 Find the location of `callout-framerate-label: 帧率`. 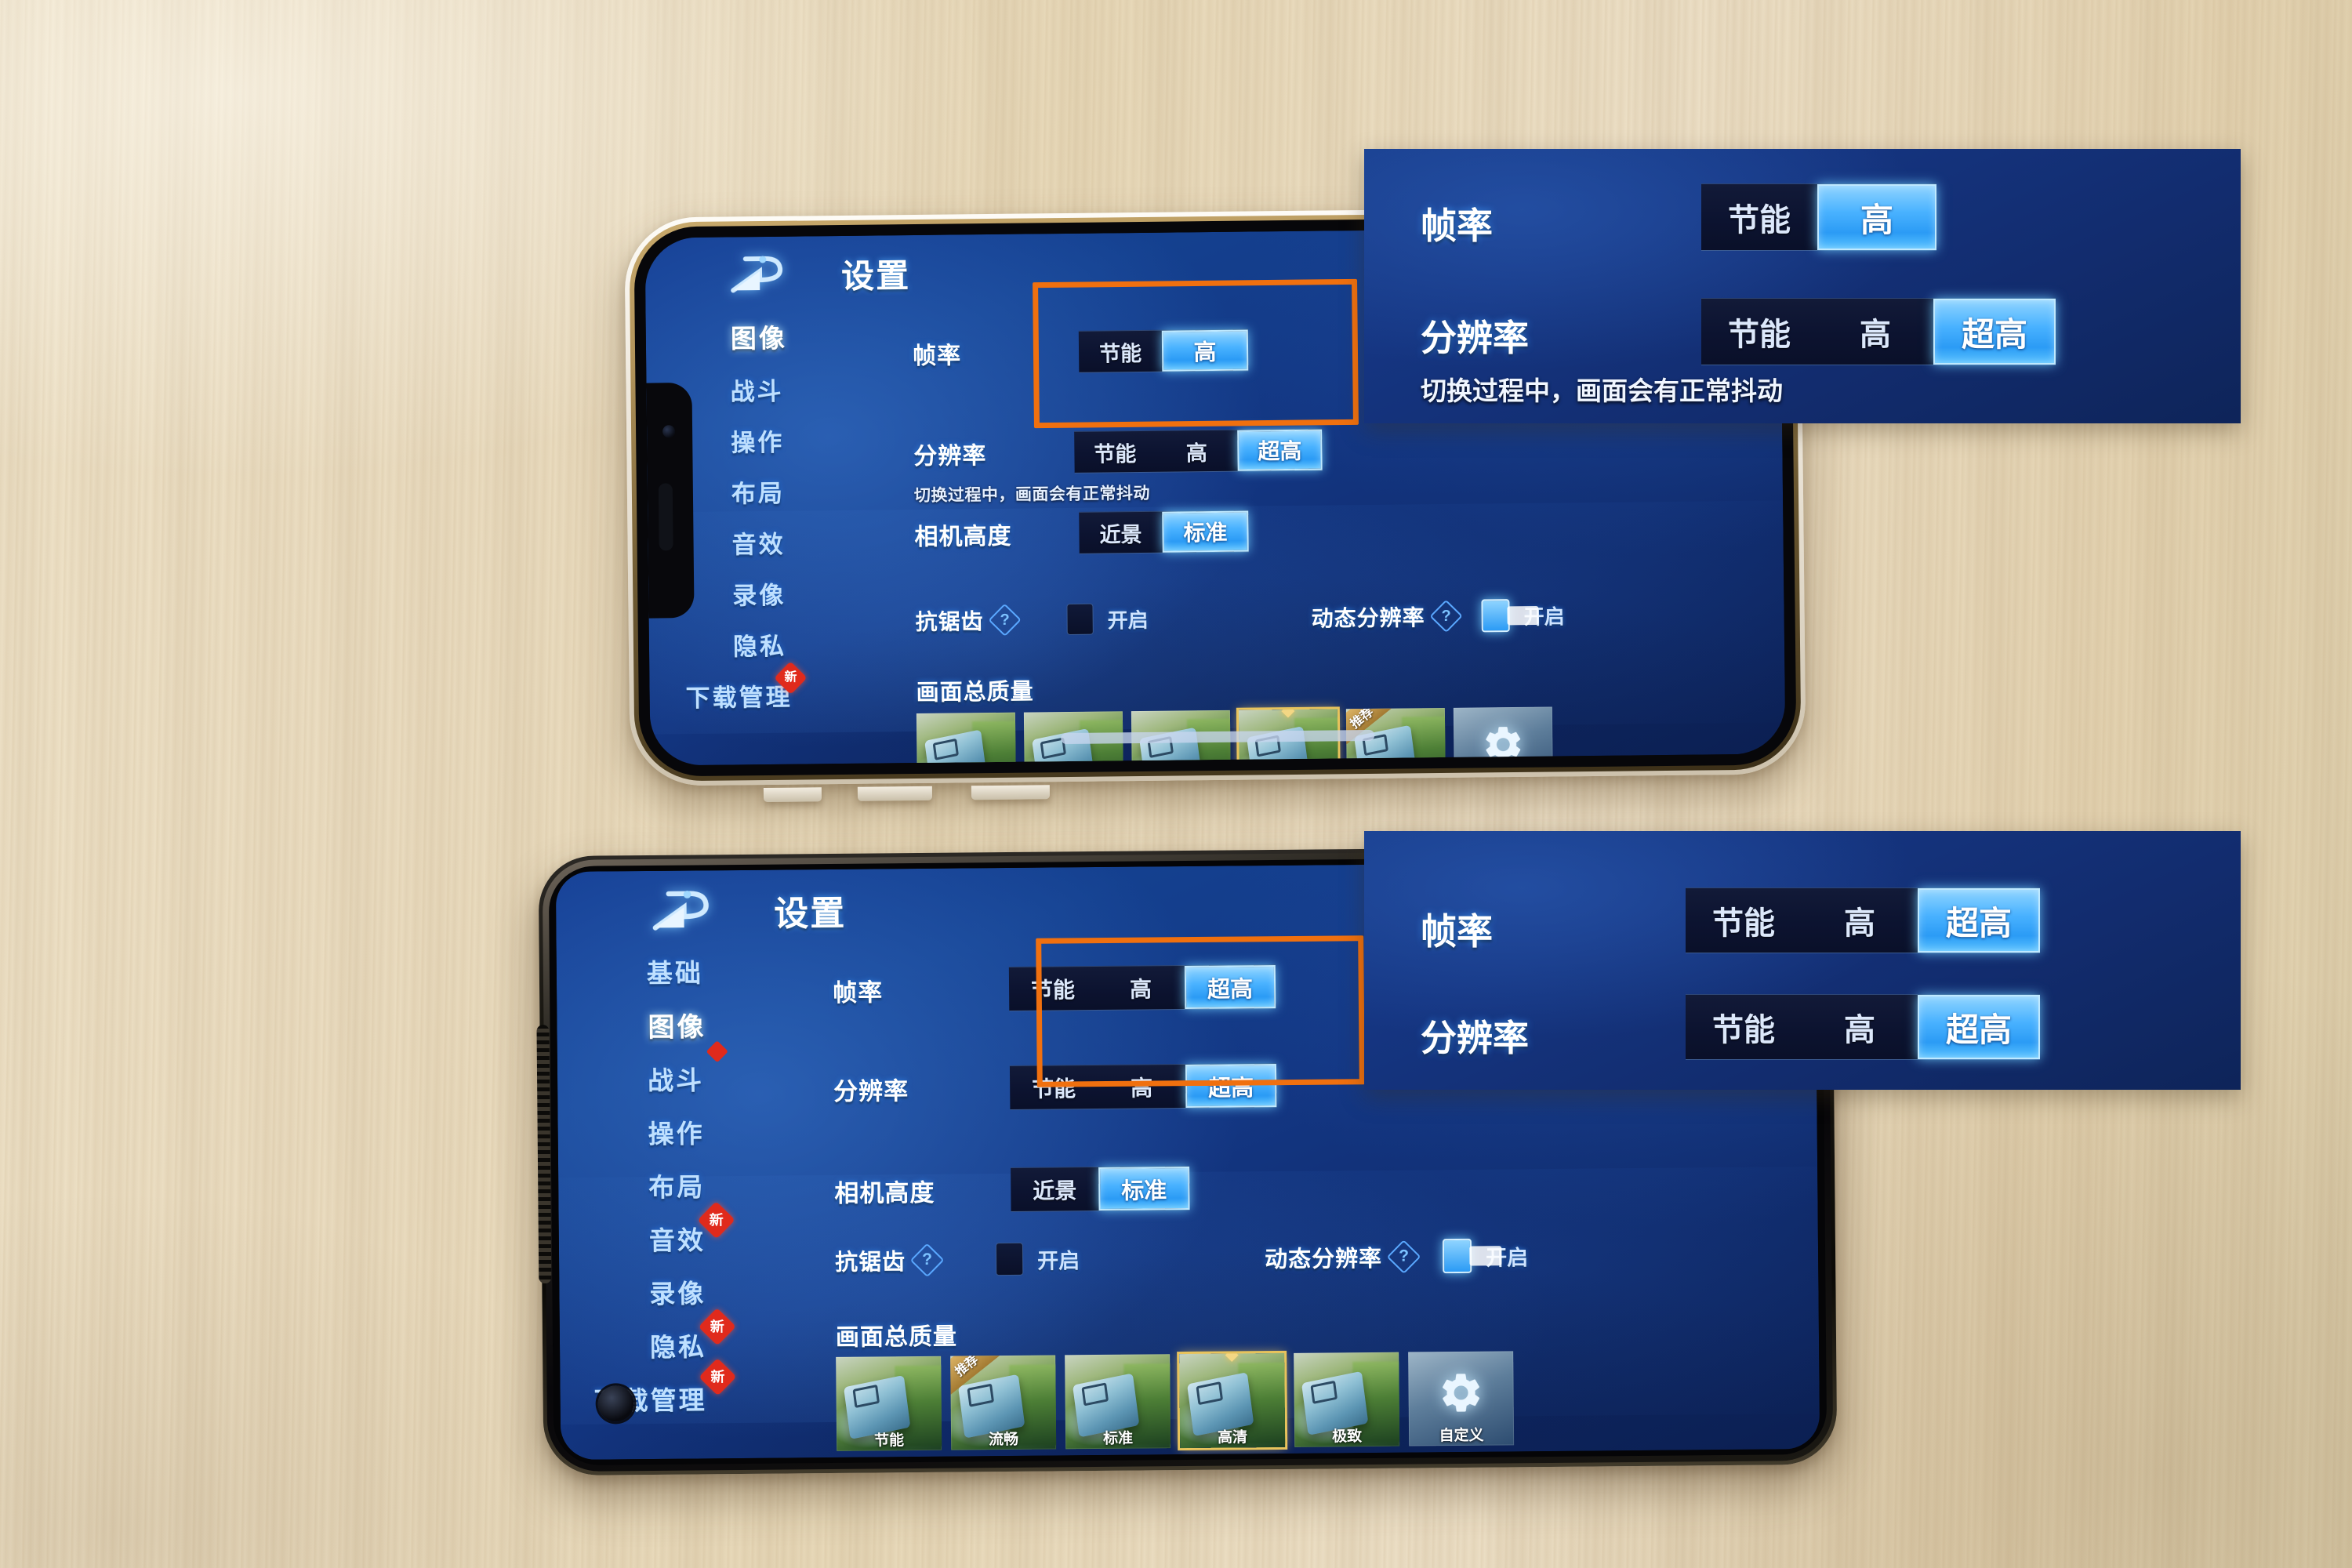

callout-framerate-label: 帧率 is located at coordinates (1457, 931).